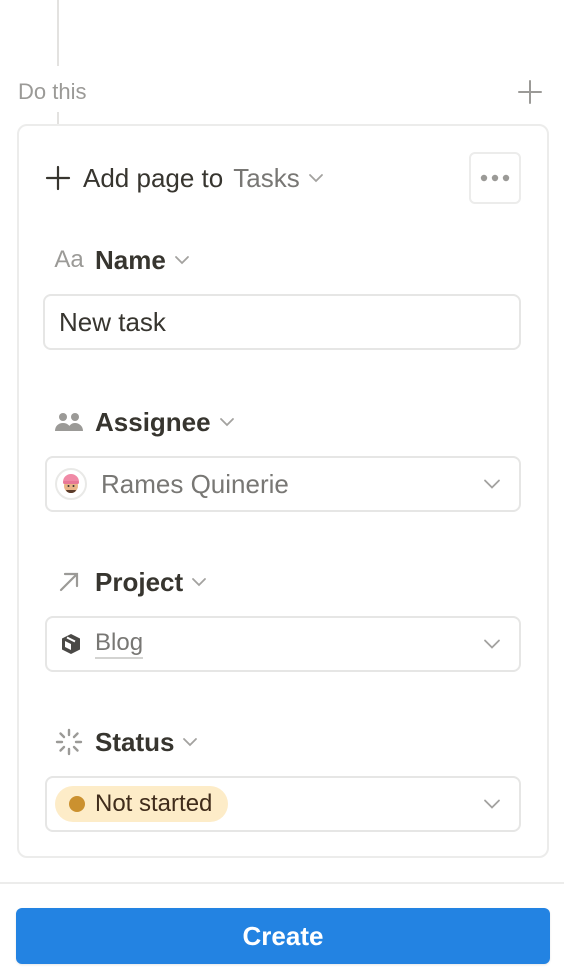  I want to click on property-label-assignee: Assignee, so click(283, 422).